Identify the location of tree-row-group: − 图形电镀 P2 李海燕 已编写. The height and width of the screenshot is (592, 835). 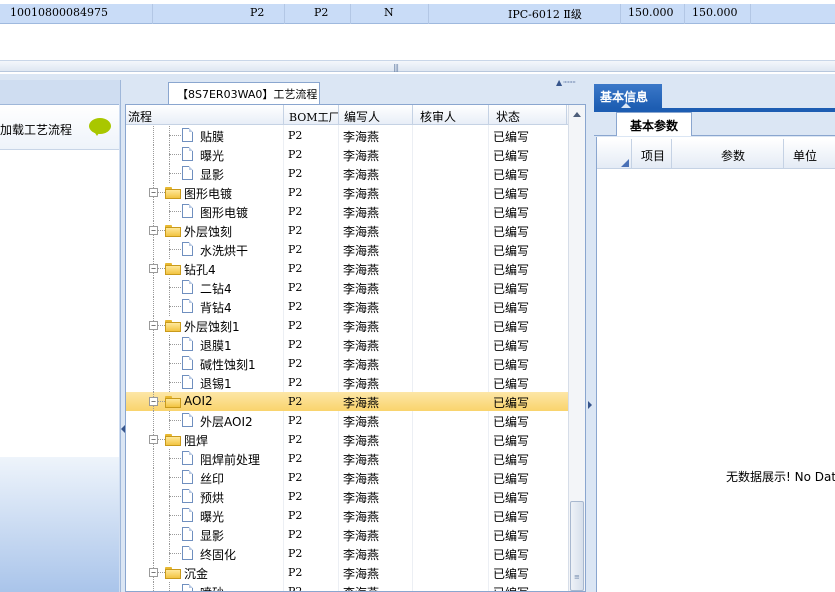
(347, 192).